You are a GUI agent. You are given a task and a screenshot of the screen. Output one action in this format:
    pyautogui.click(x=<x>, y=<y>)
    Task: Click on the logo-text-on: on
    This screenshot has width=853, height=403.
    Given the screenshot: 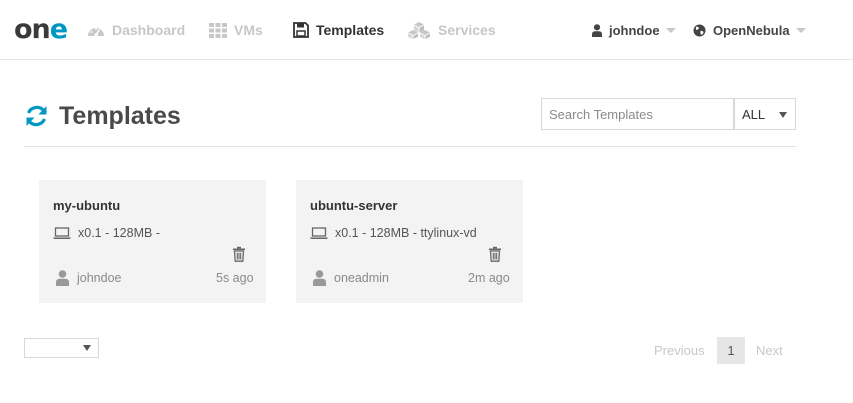 What is the action you would take?
    pyautogui.click(x=32, y=29)
    